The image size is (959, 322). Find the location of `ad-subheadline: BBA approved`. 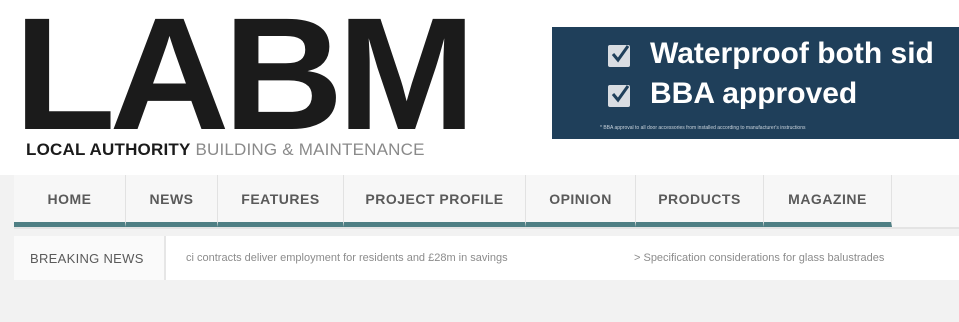

ad-subheadline: BBA approved is located at coordinates (754, 93).